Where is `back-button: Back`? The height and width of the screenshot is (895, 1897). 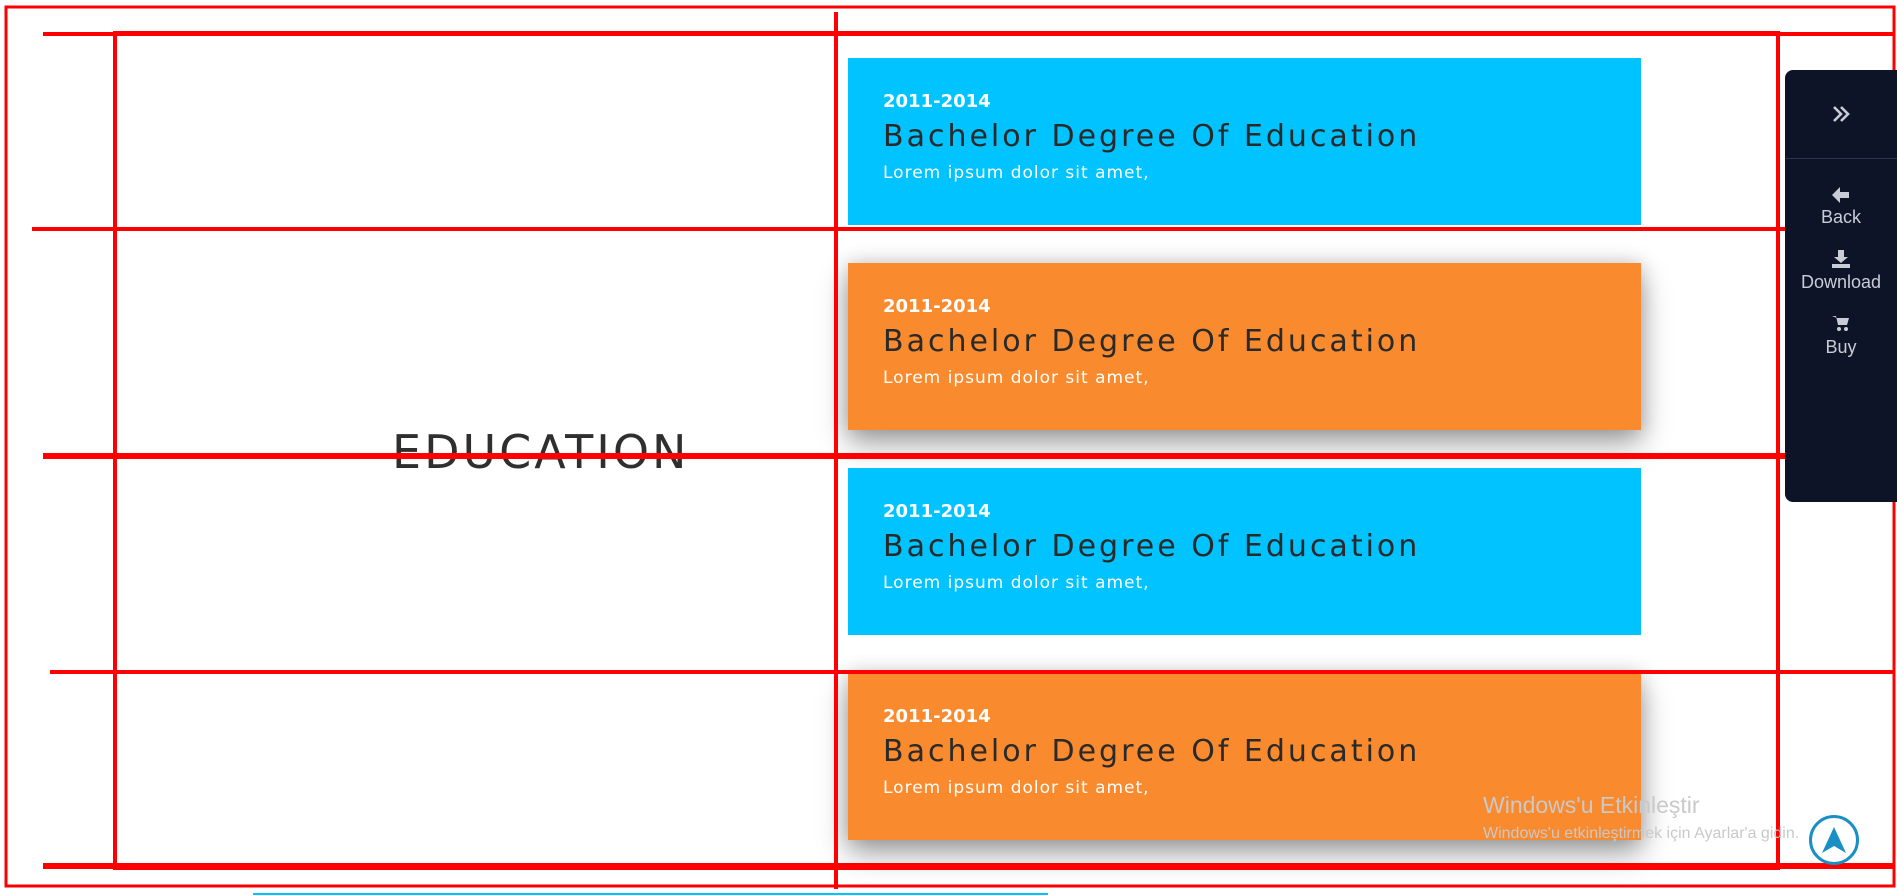
back-button: Back is located at coordinates (1841, 207).